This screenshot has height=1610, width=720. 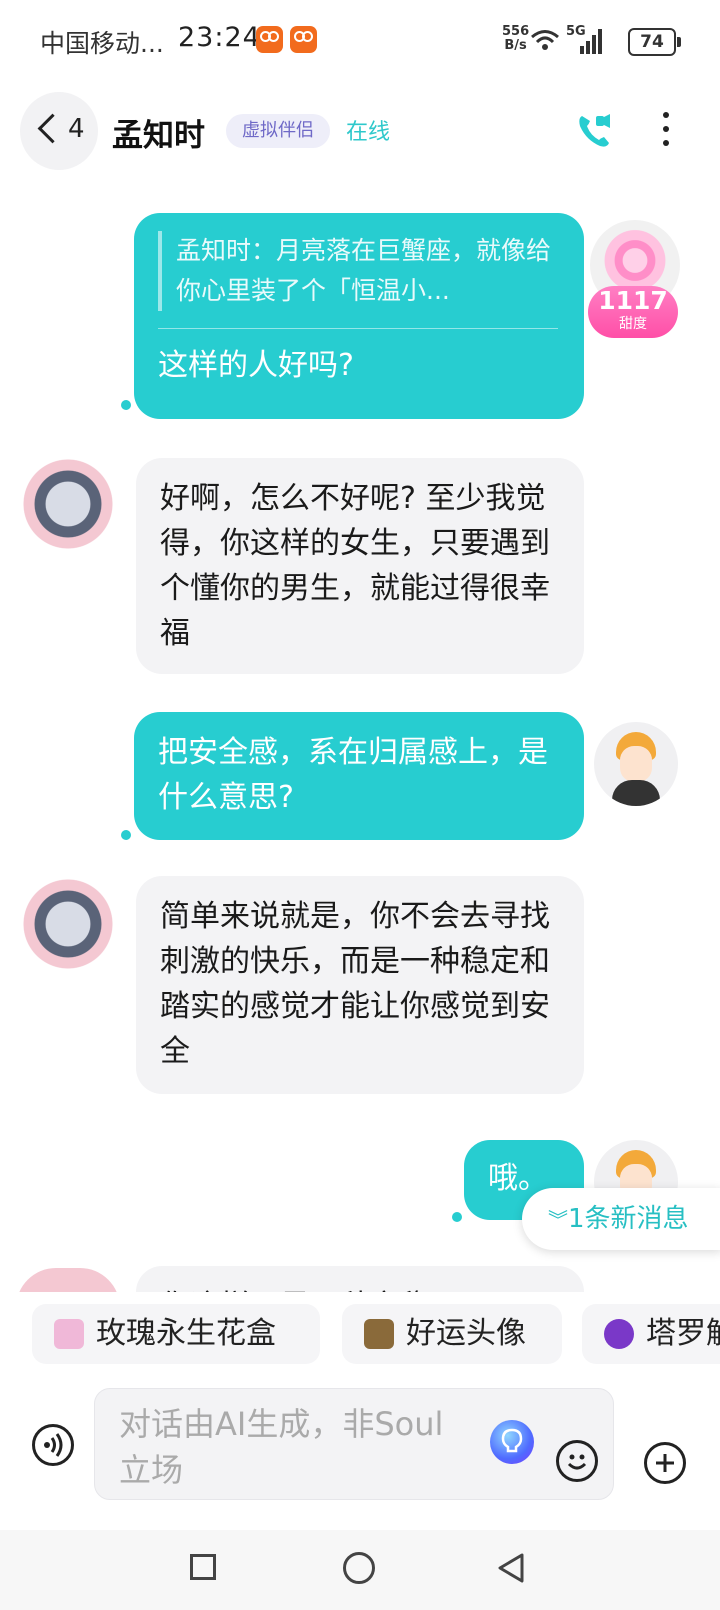 I want to click on face, so click(x=636, y=764).